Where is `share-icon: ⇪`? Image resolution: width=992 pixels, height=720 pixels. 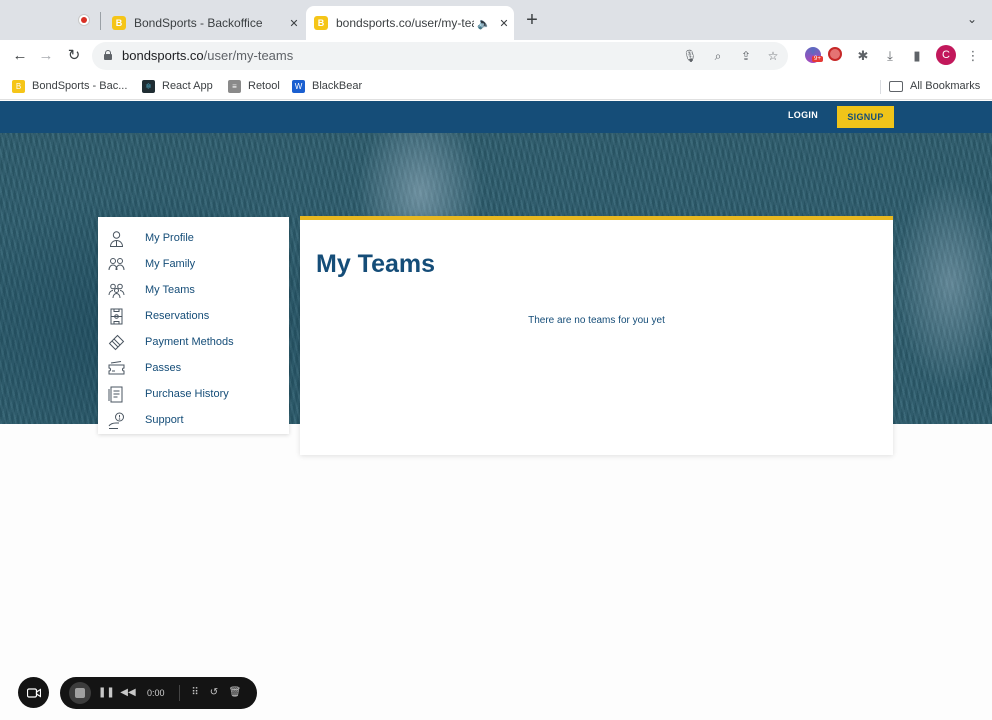
share-icon: ⇪ is located at coordinates (746, 56).